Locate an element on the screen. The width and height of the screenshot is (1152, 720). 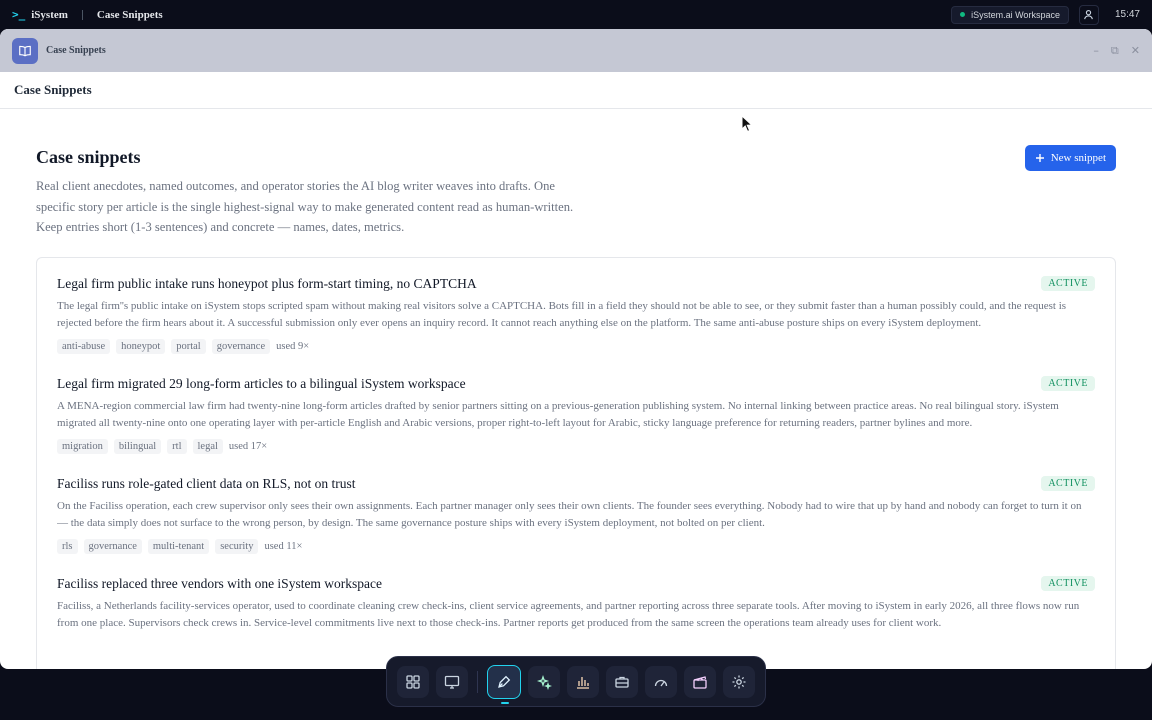
user-icon is located at coordinates (1089, 15).